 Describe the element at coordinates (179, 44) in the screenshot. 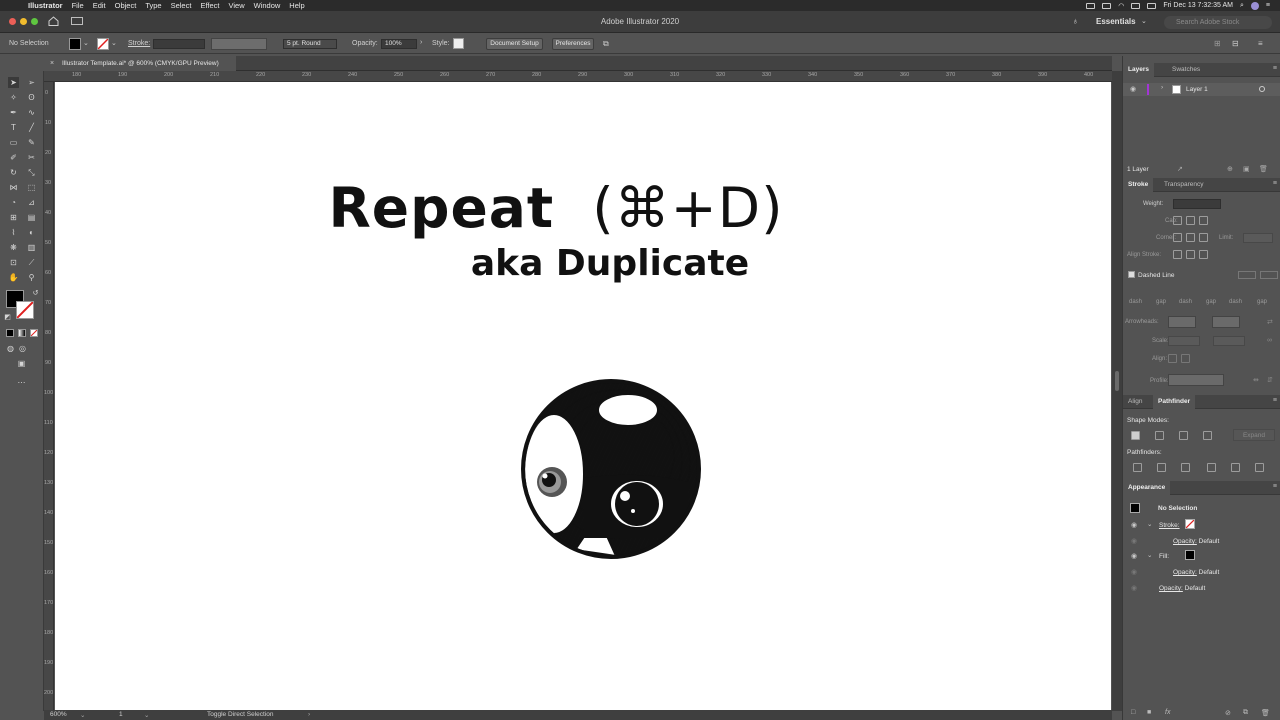

I see `stroke-weight-field` at that location.